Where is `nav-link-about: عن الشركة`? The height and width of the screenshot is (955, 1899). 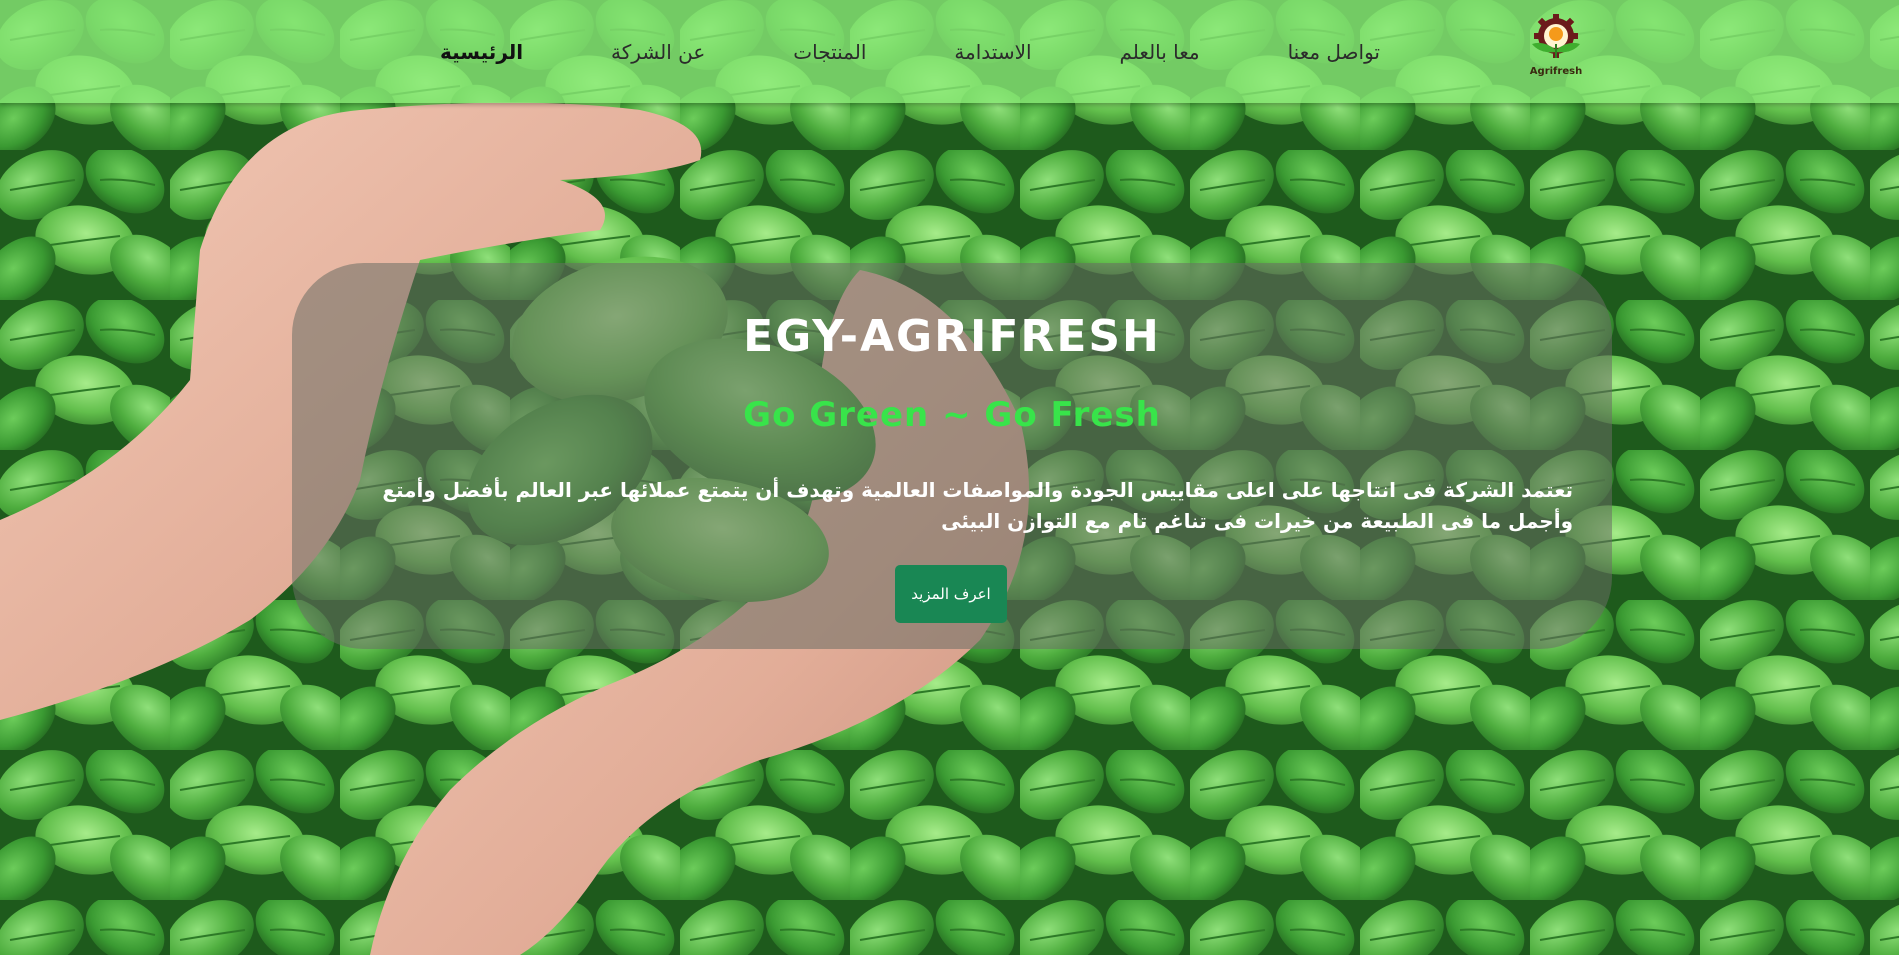
nav-link-about: عن الشركة is located at coordinates (658, 52).